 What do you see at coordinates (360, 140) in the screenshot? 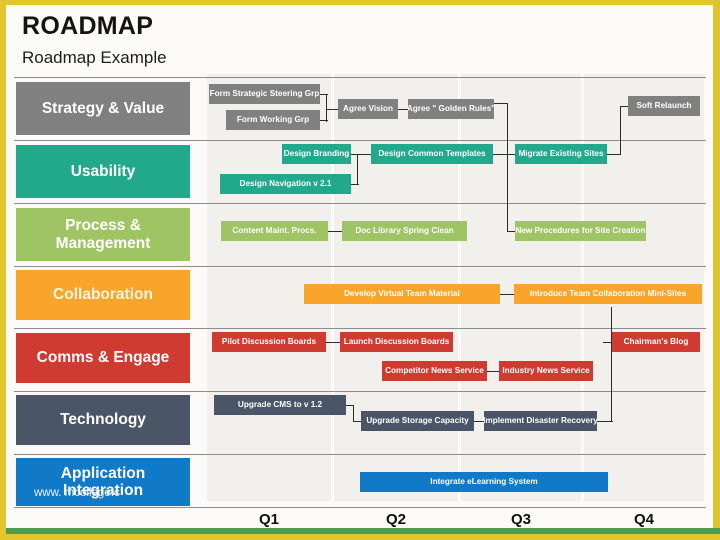
I see `lane-divider-usability` at bounding box center [360, 140].